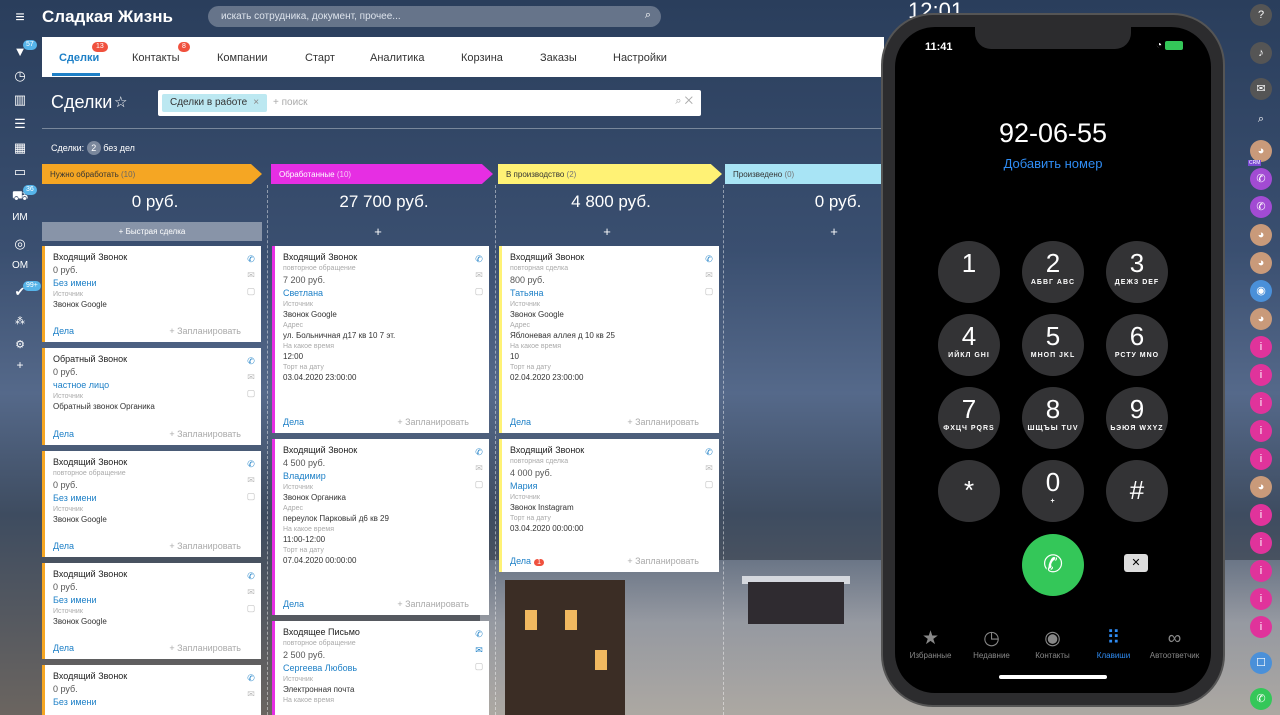 The height and width of the screenshot is (715, 1280). I want to click on help-icon: ?, so click(1261, 15).